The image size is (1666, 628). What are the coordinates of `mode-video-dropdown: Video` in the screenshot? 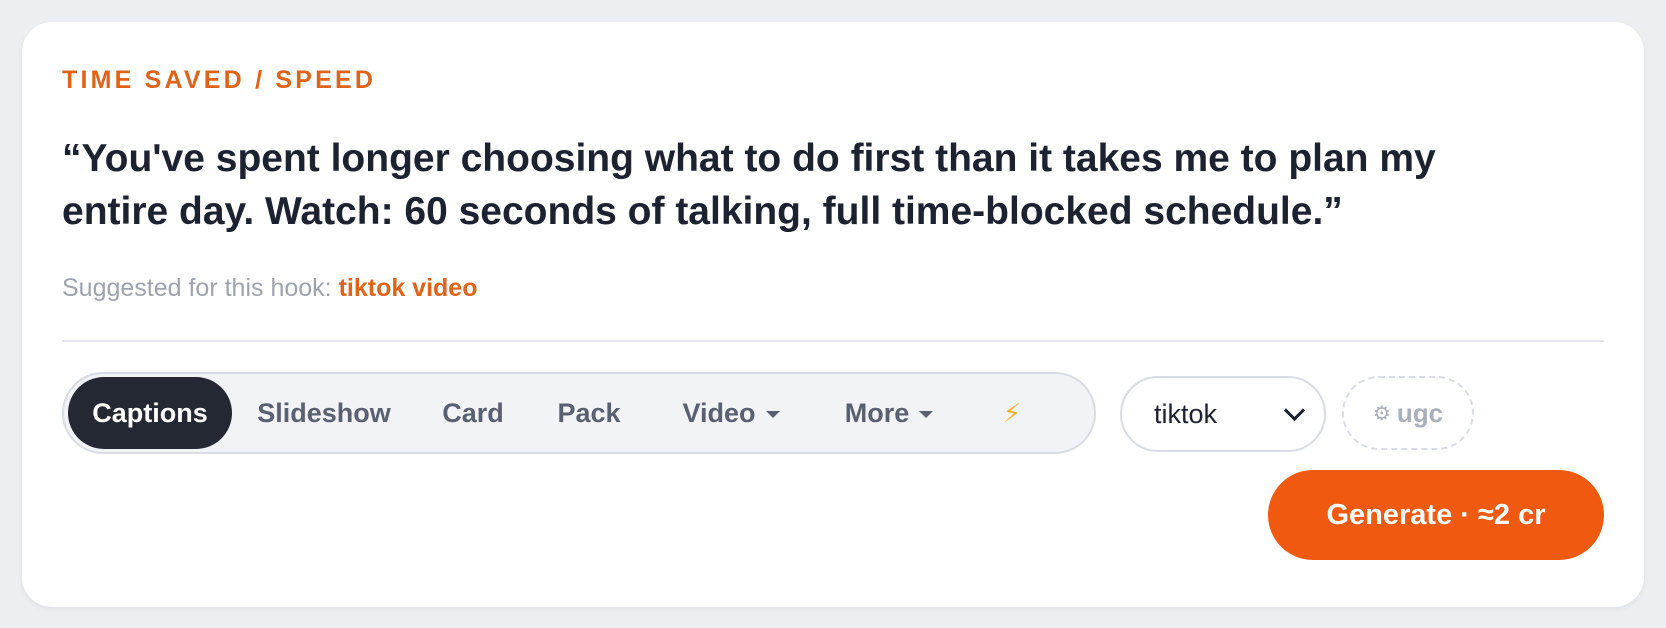 It's located at (731, 413).